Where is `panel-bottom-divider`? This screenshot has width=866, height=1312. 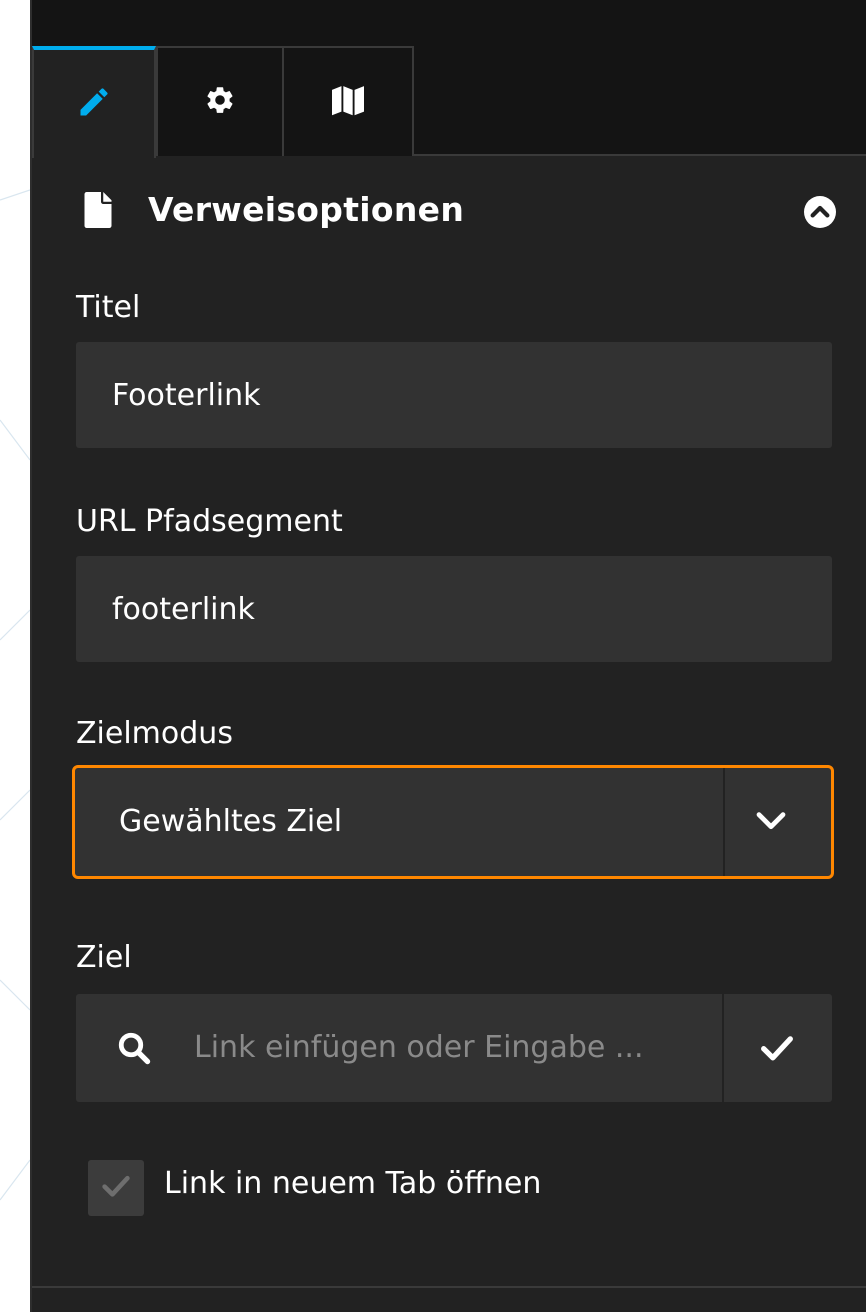
panel-bottom-divider is located at coordinates (449, 1287).